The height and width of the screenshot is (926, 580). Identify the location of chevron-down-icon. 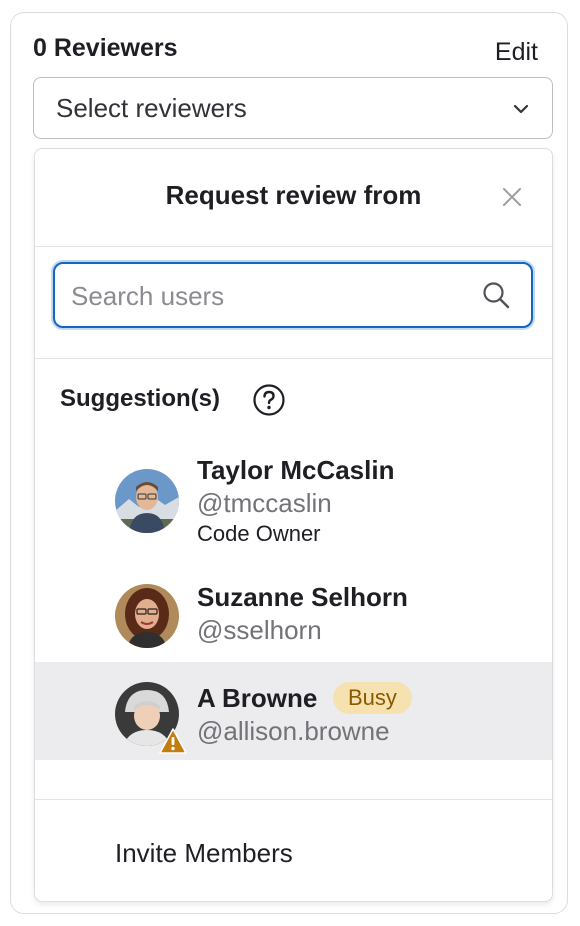
(521, 109).